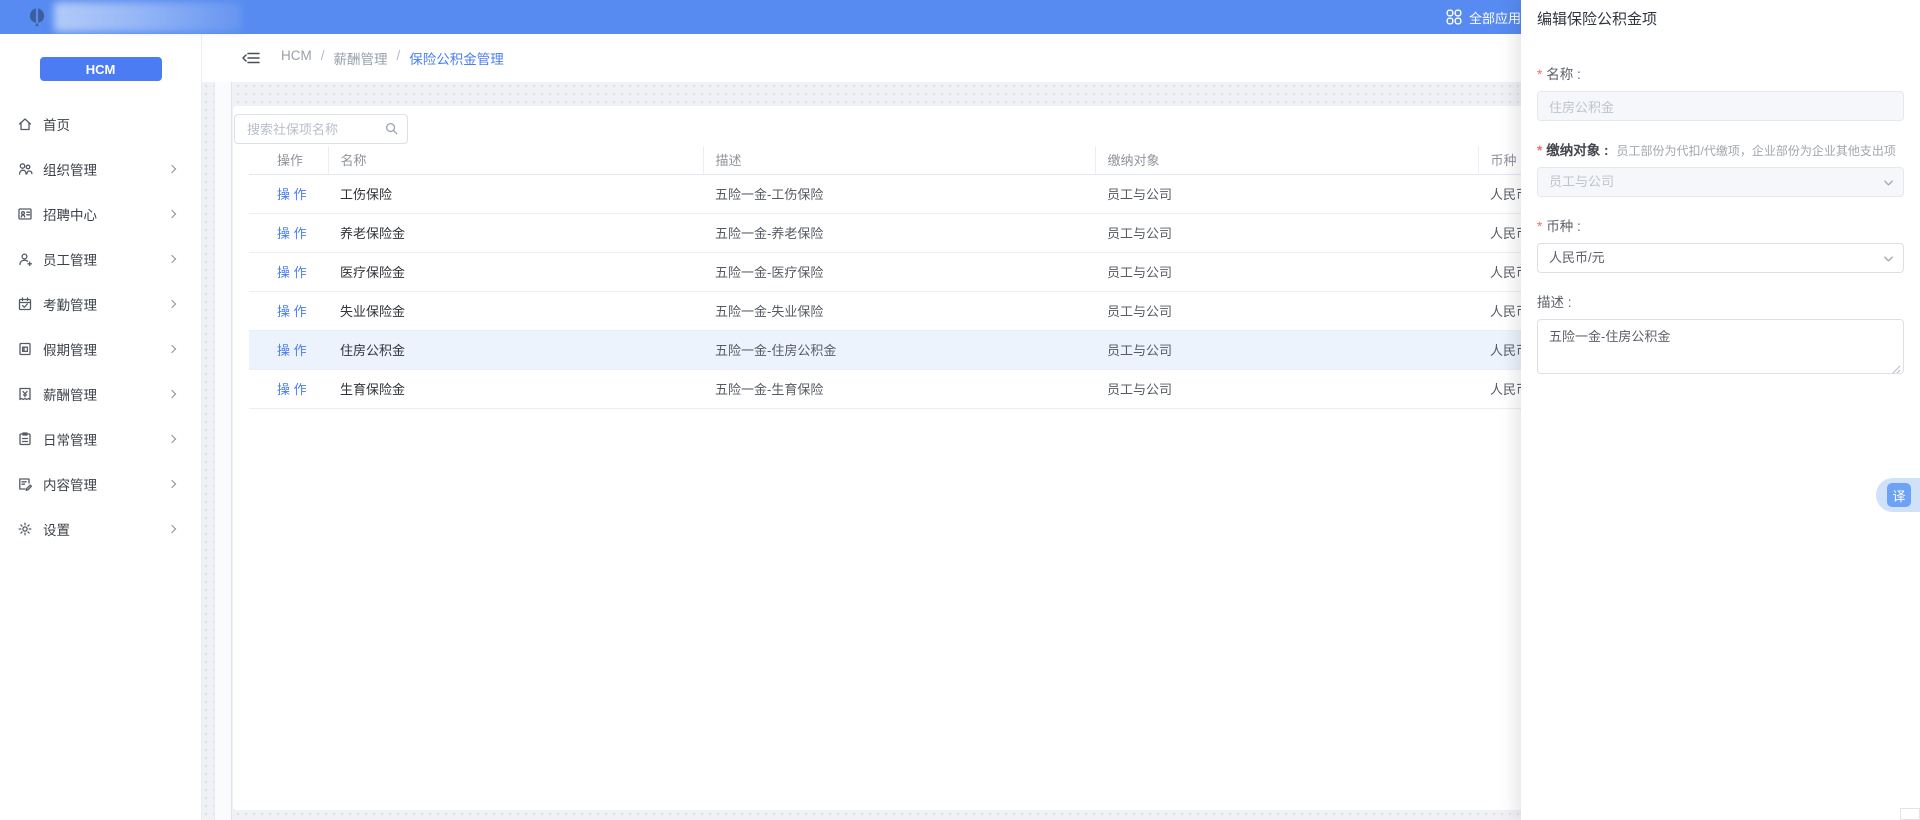 The image size is (1920, 820). I want to click on name-input, so click(1720, 106).